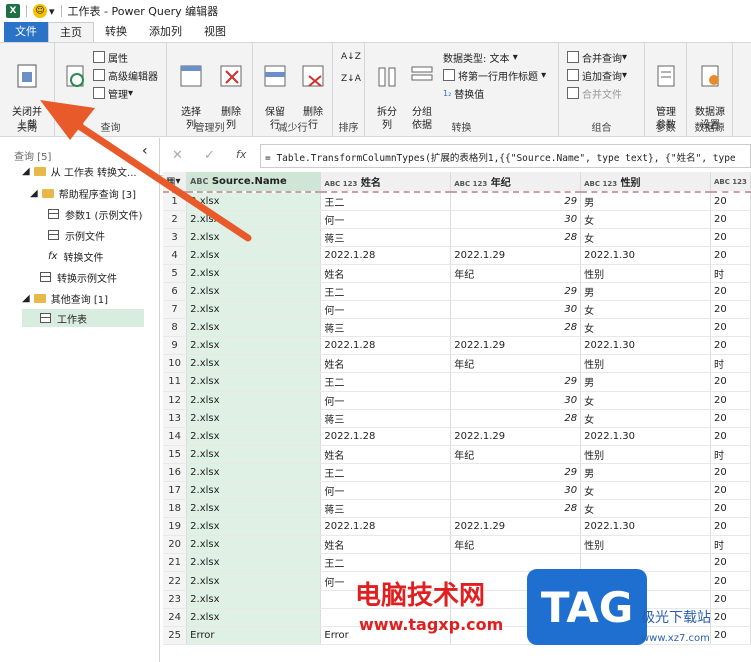  What do you see at coordinates (386, 509) in the screenshot?
I see `table-cell: 蒋三` at bounding box center [386, 509].